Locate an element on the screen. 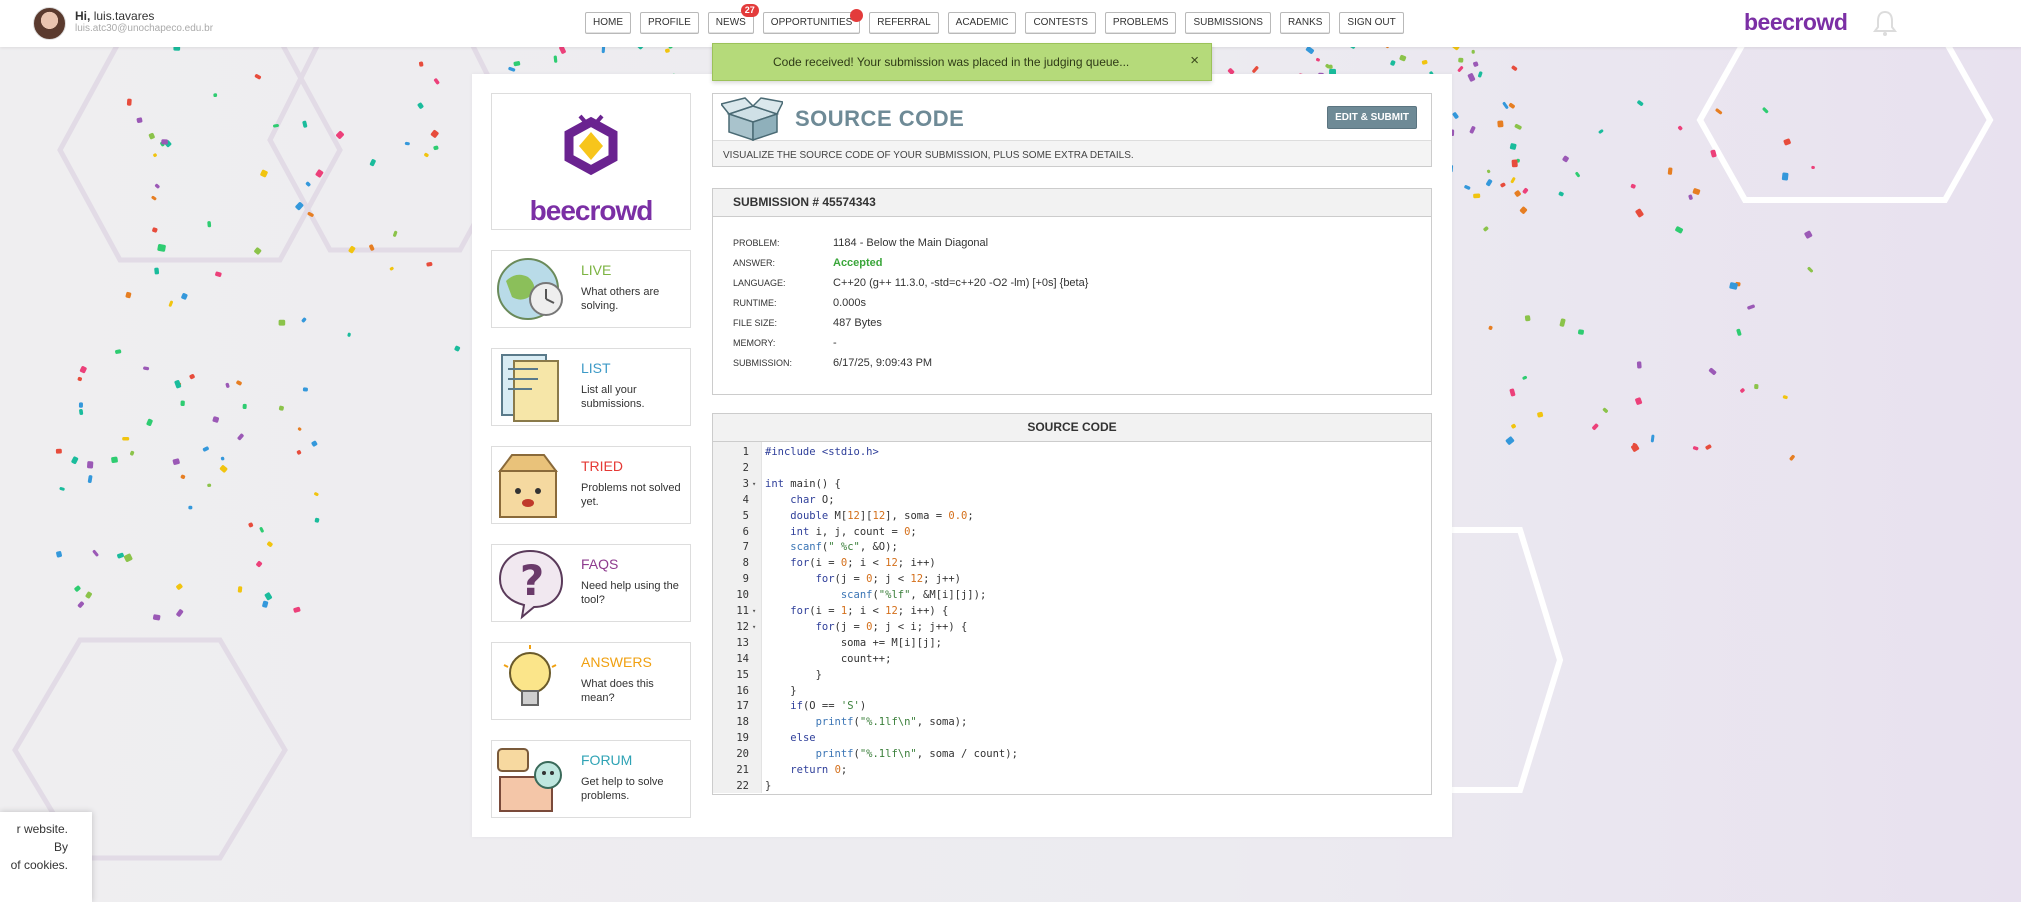 This screenshot has width=2021, height=902. line-number: 6 is located at coordinates (745, 531).